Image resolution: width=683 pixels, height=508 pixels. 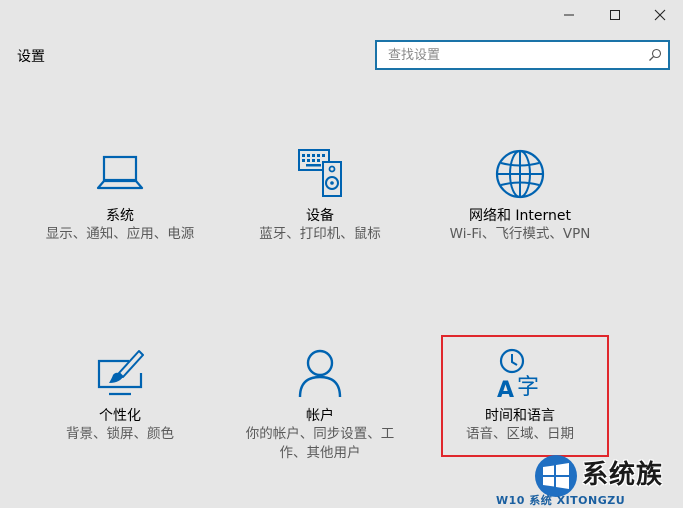 I want to click on search-icon, so click(x=655, y=55).